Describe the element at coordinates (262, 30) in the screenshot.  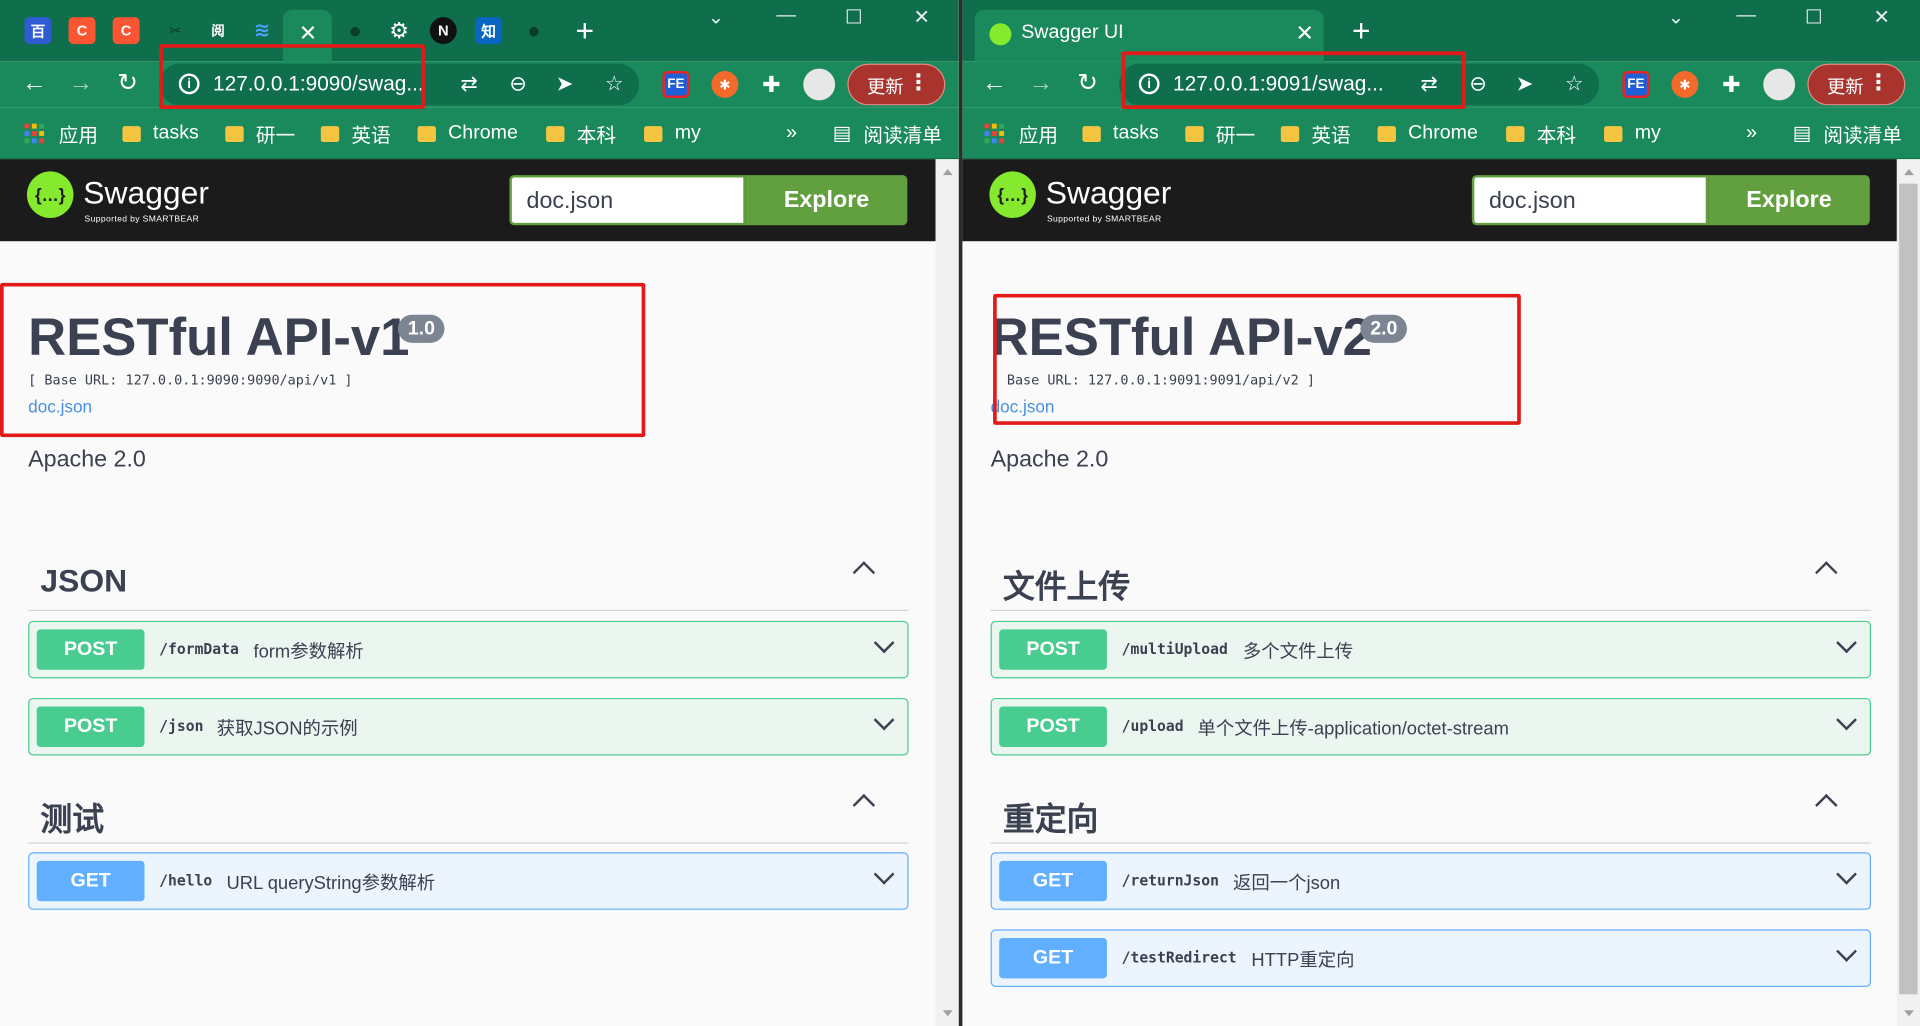
I see `bookmark-stack-icon: ≋` at that location.